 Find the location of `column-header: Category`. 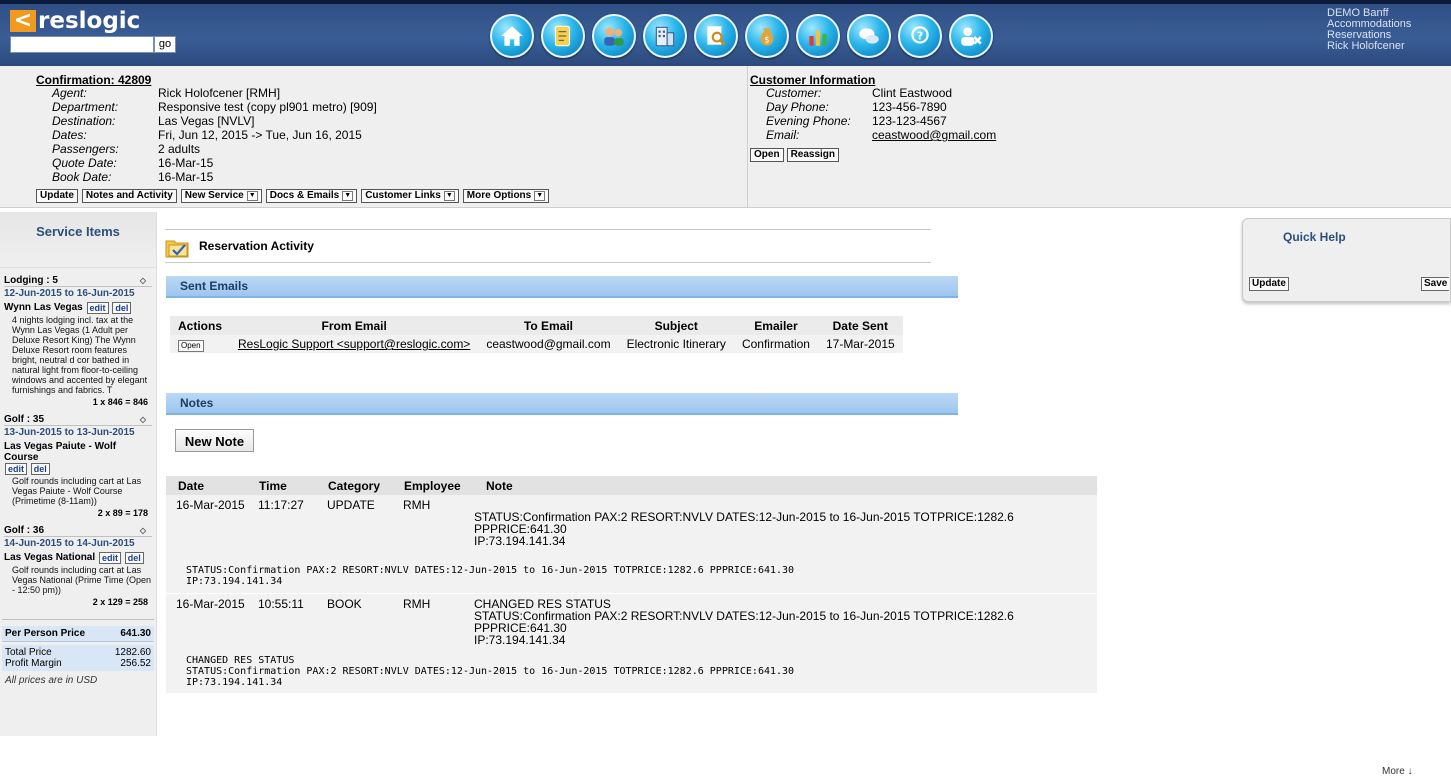

column-header: Category is located at coordinates (354, 485).